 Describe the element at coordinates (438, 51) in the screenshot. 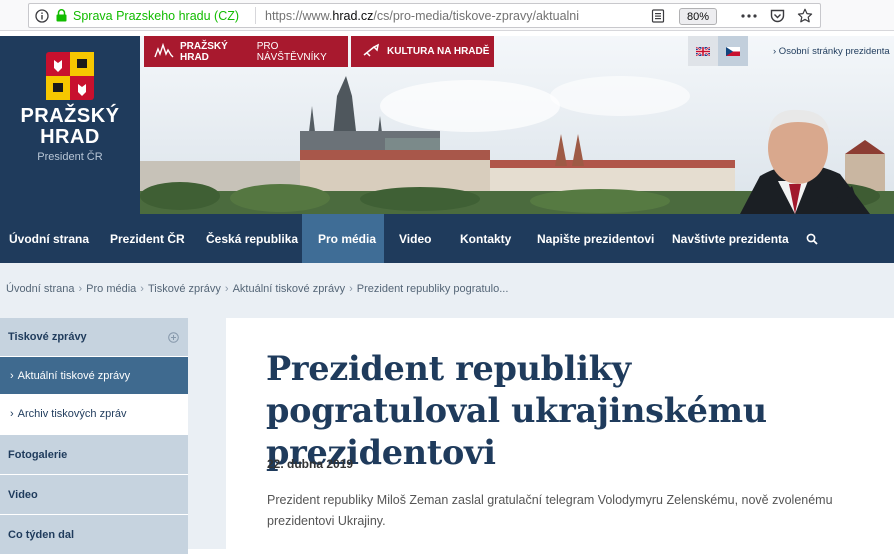

I see `tab-culture-label: KULTURA NA HRADĚ` at that location.